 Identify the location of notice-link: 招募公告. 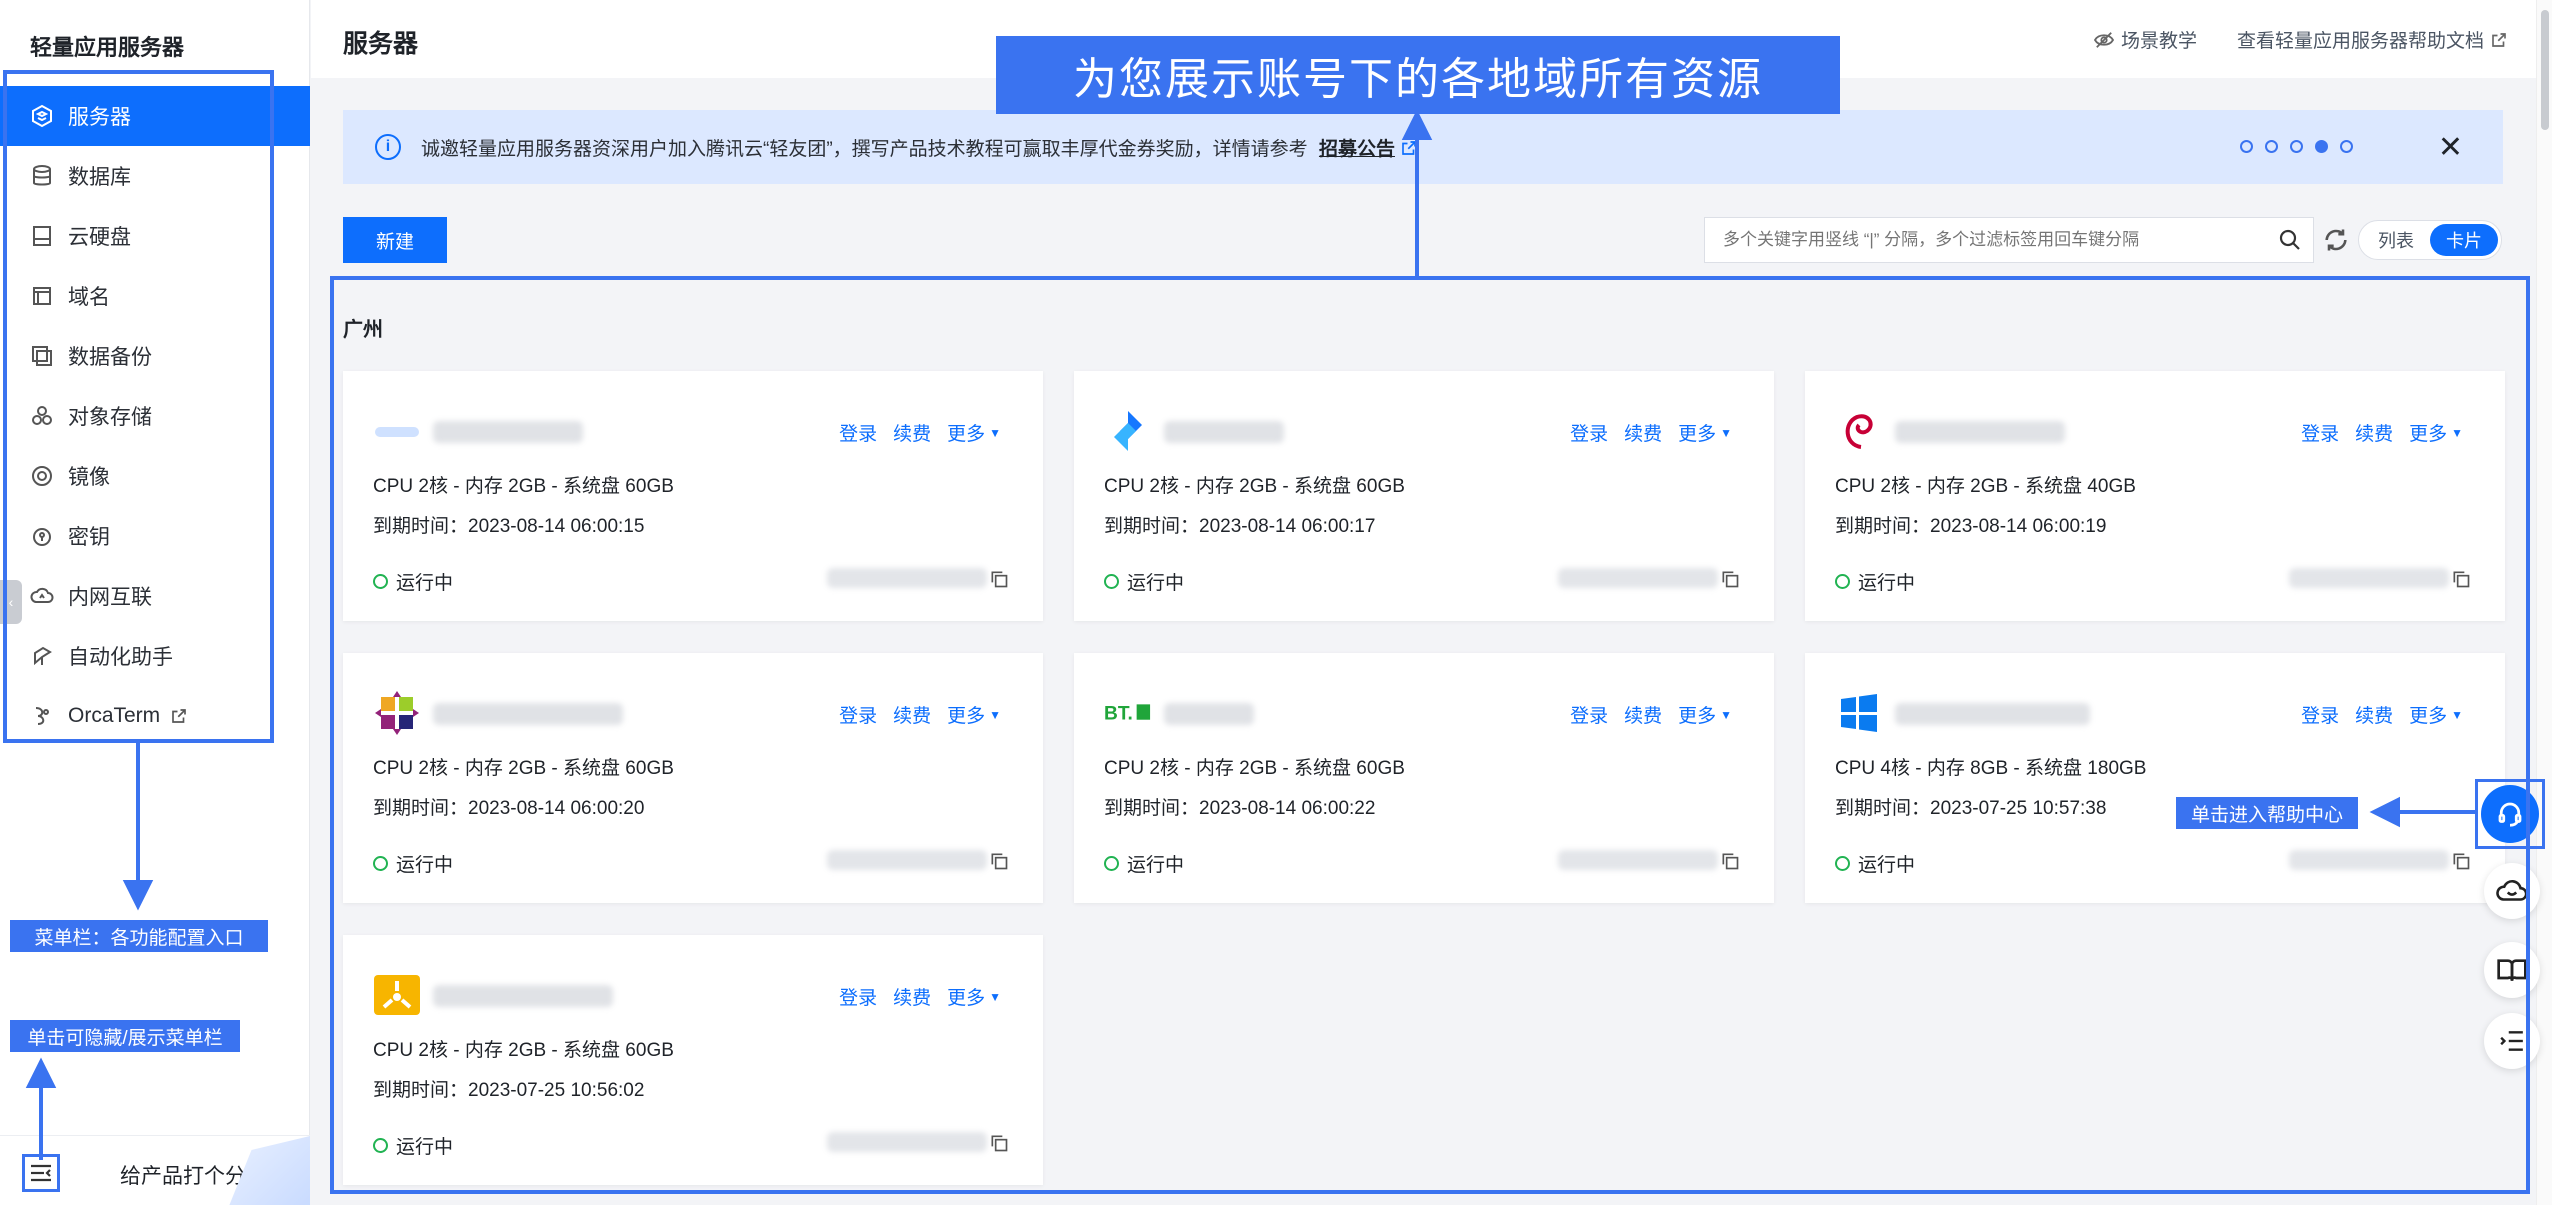
(1357, 149).